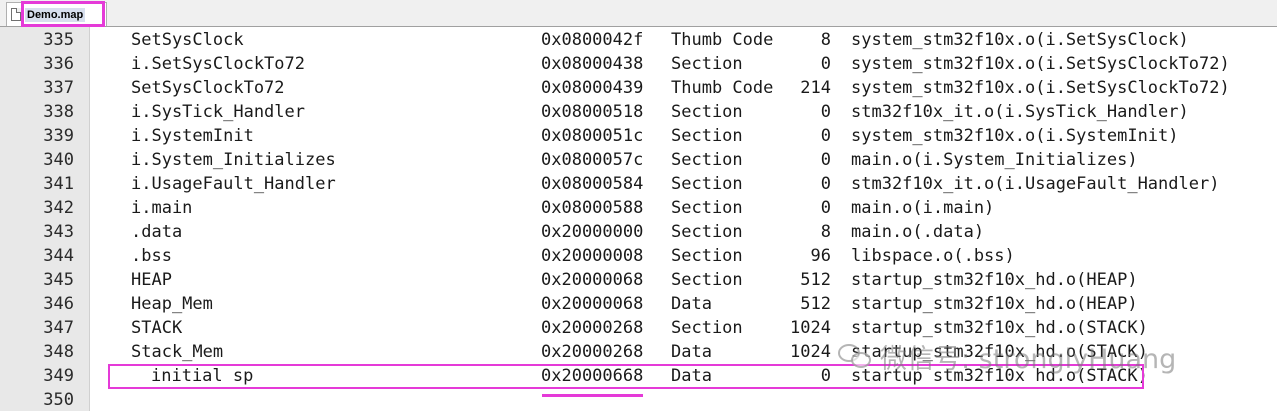 The height and width of the screenshot is (412, 1277). Describe the element at coordinates (820, 256) in the screenshot. I see `symbol-size: 96` at that location.